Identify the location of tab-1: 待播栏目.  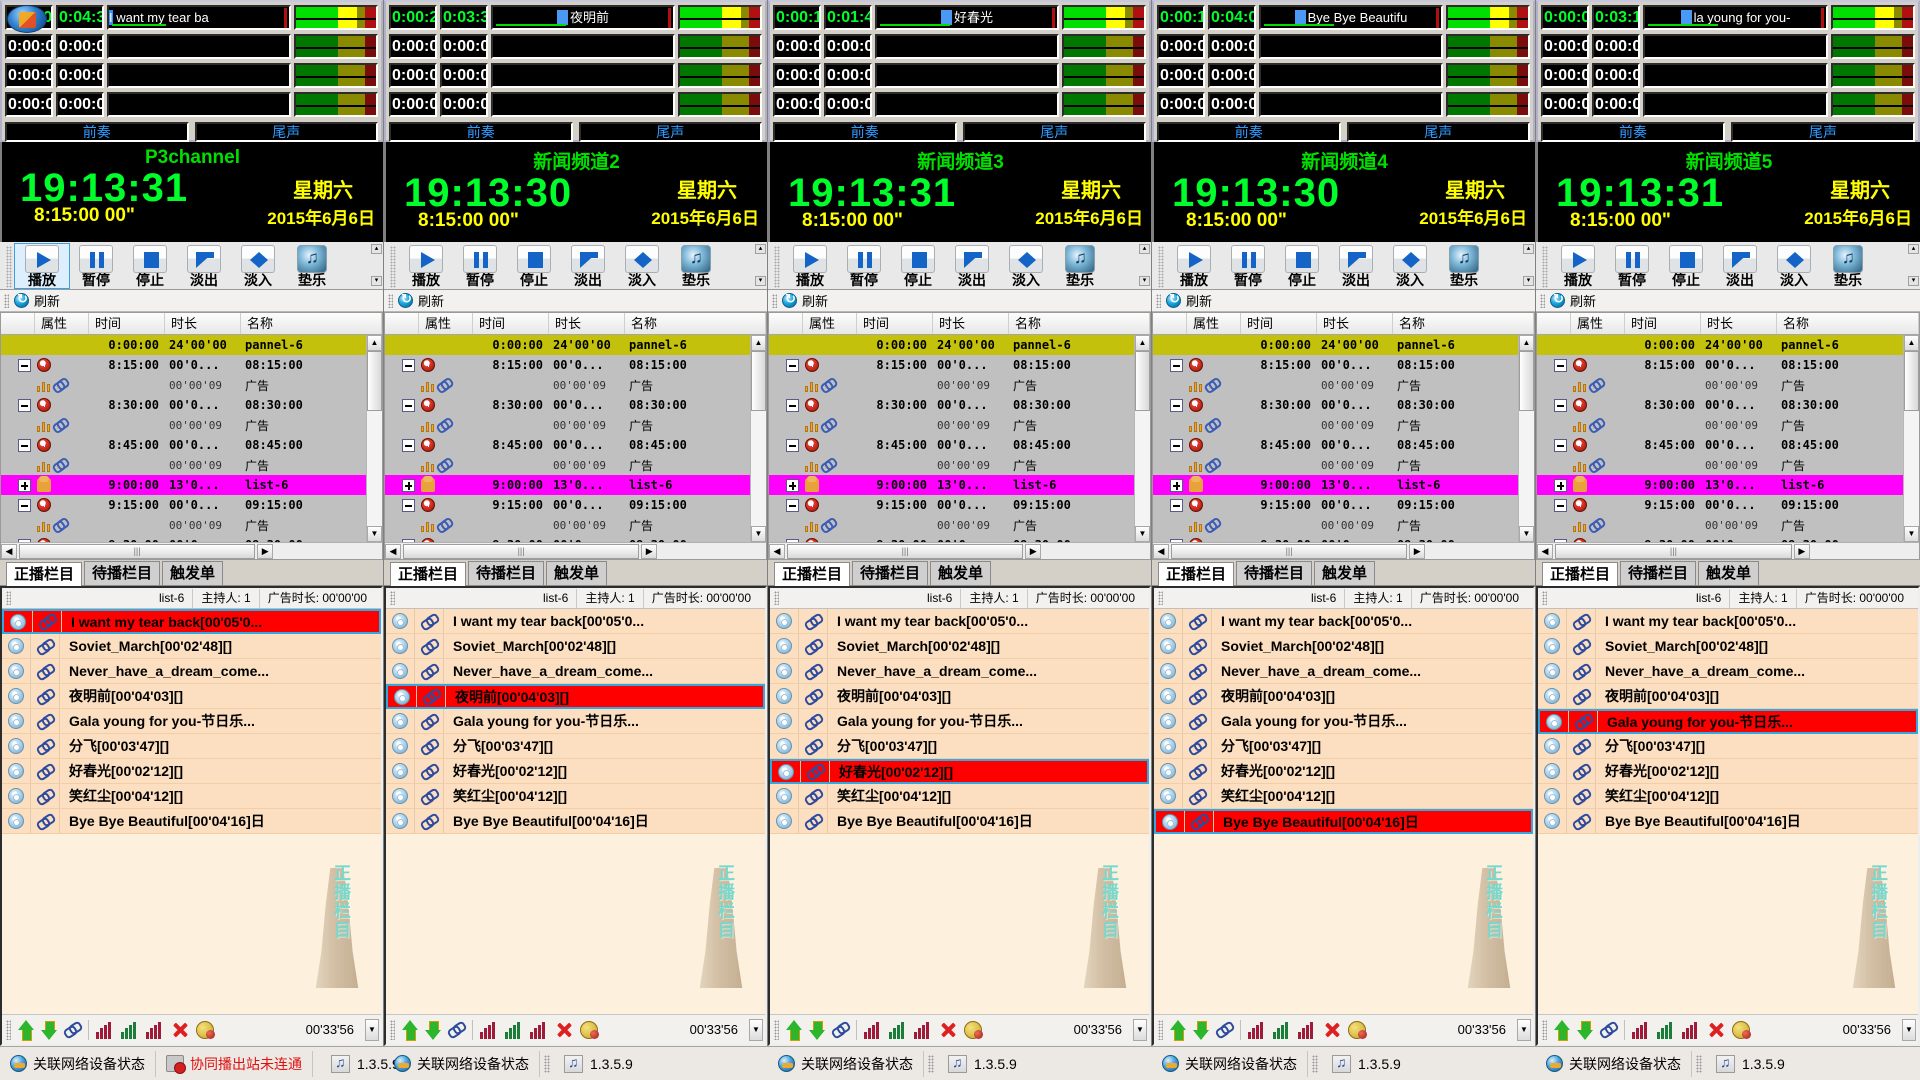
(1274, 573).